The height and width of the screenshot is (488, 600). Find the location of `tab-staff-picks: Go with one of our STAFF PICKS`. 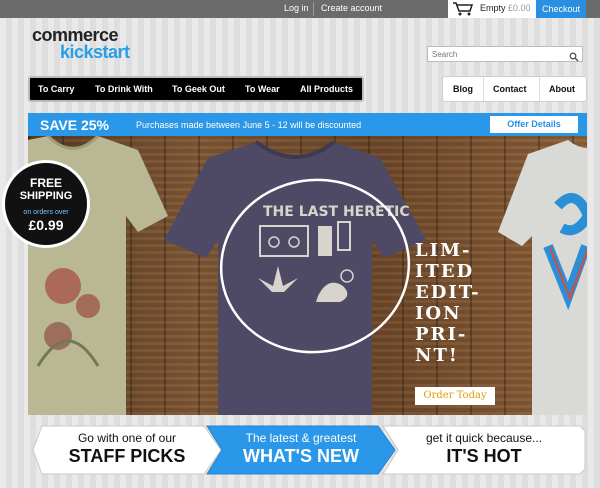

tab-staff-picks: Go with one of our STAFF PICKS is located at coordinates (127, 450).